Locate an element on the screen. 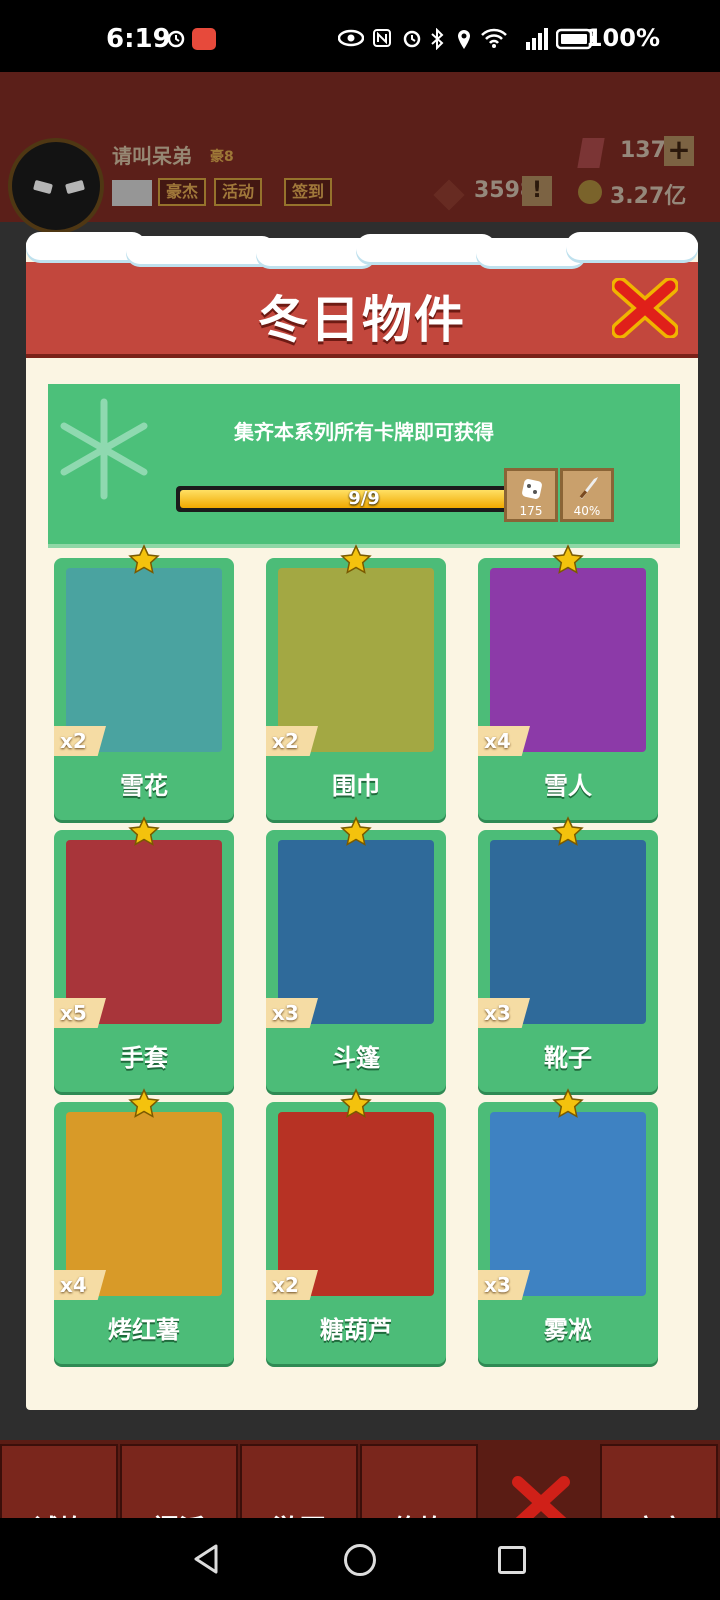  card-cloak: x3 斗篷 is located at coordinates (356, 954).